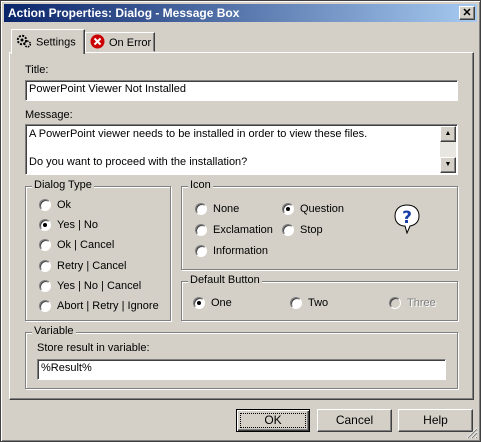  Describe the element at coordinates (448, 149) in the screenshot. I see `message-scrollbar: ▲ ▼` at that location.